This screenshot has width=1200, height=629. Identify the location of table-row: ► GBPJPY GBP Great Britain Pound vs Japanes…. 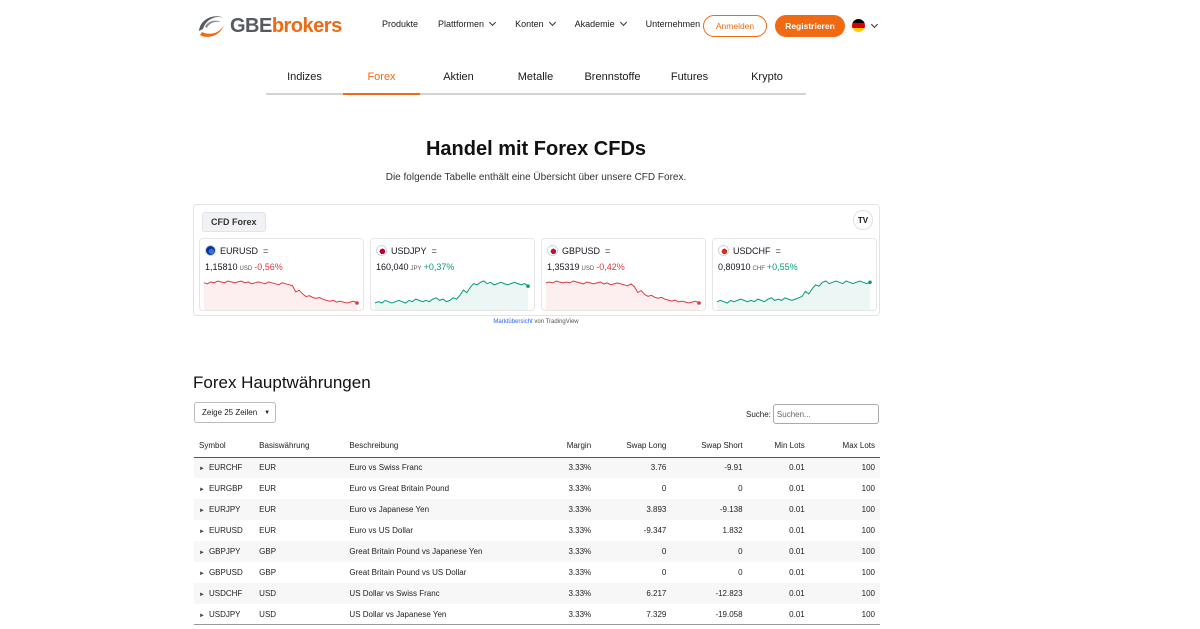
(537, 551).